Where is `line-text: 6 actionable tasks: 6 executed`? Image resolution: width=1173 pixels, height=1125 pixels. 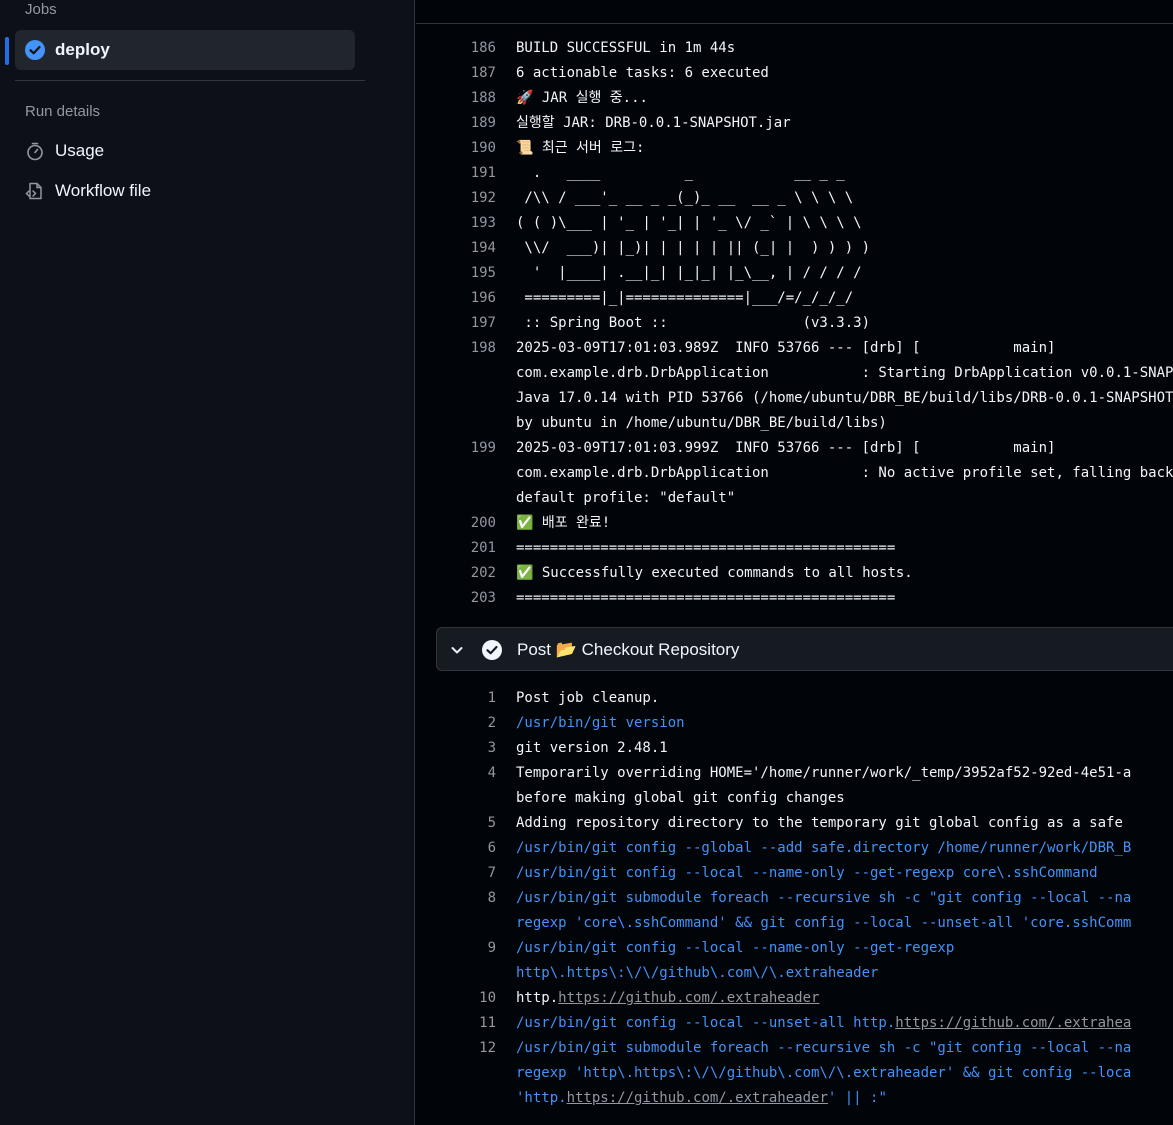 line-text: 6 actionable tasks: 6 executed is located at coordinates (642, 73).